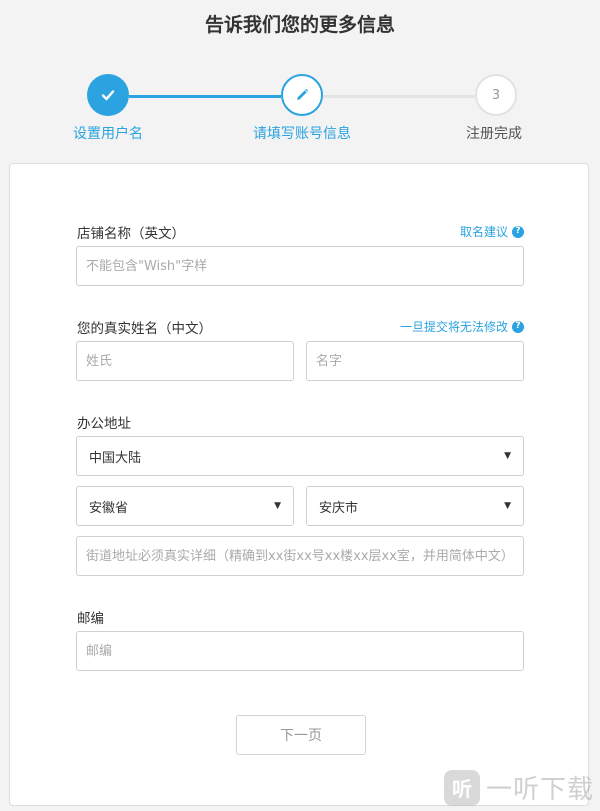  I want to click on province-value: 安徽省, so click(109, 508).